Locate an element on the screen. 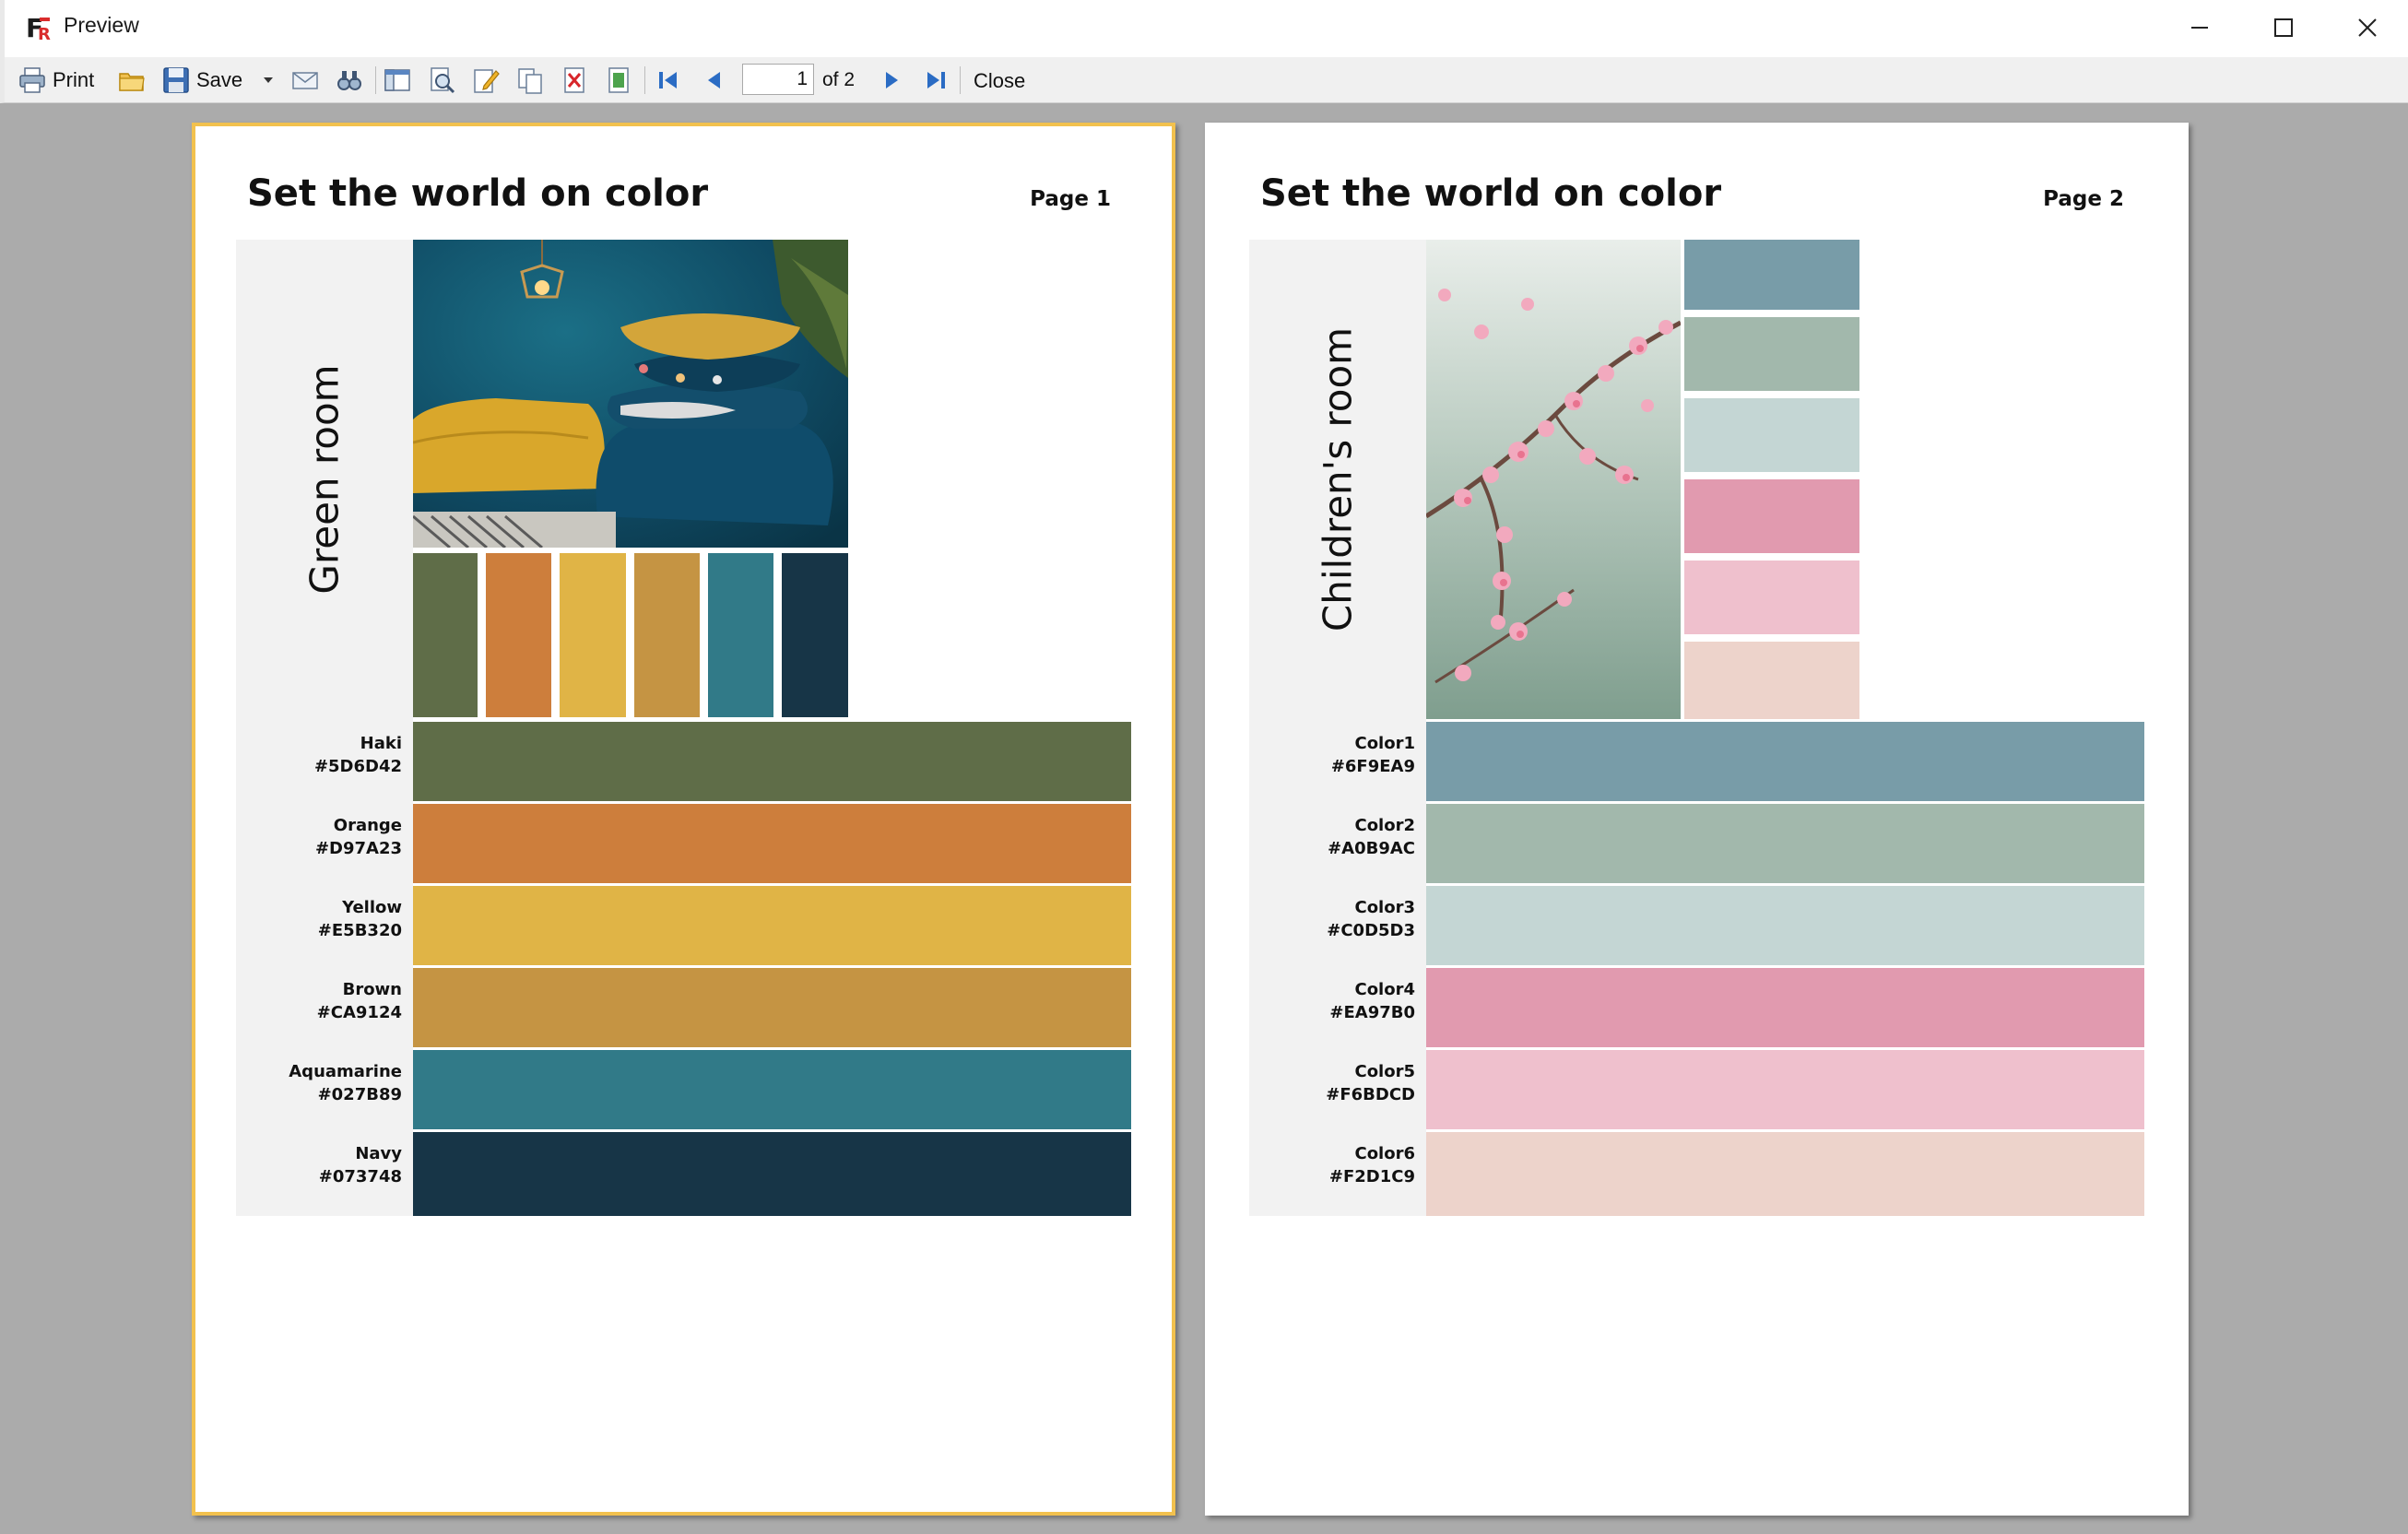  save-dropdown is located at coordinates (268, 80).